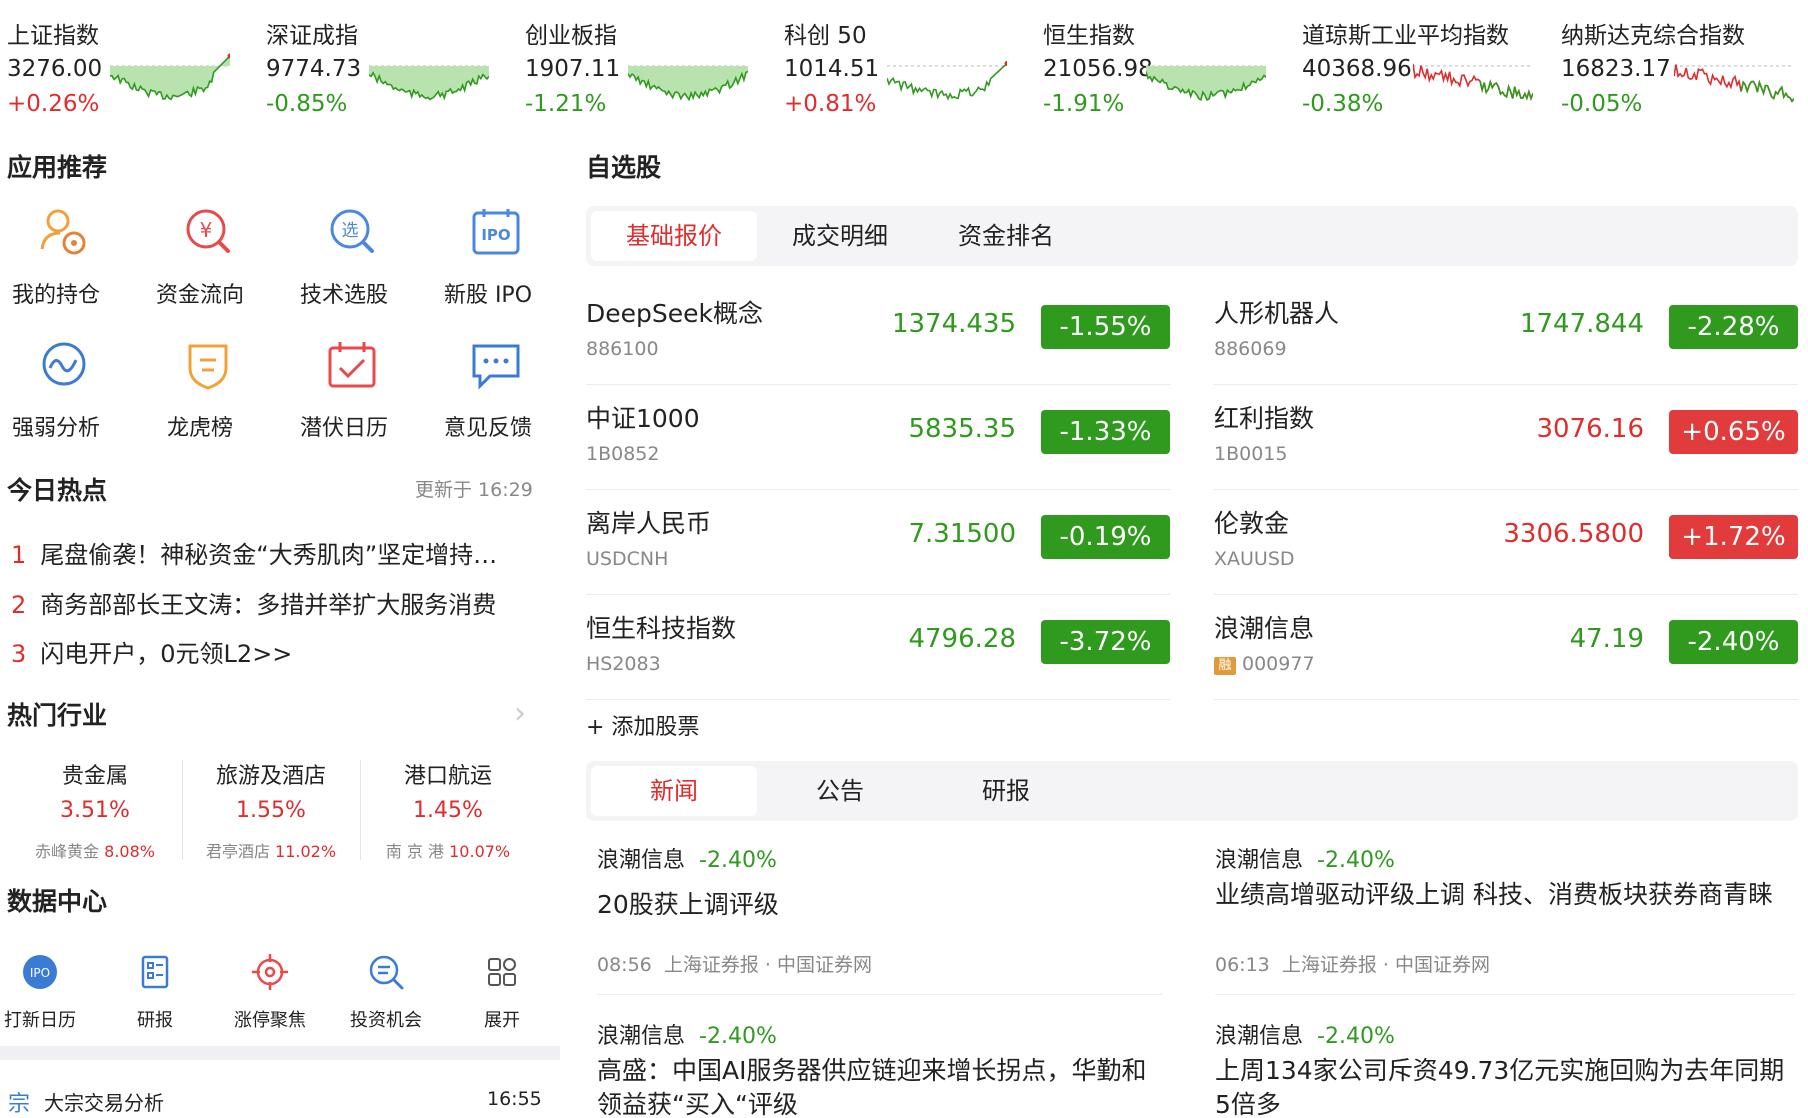 The image size is (1808, 1118). What do you see at coordinates (496, 367) in the screenshot?
I see `feedback-icon` at bounding box center [496, 367].